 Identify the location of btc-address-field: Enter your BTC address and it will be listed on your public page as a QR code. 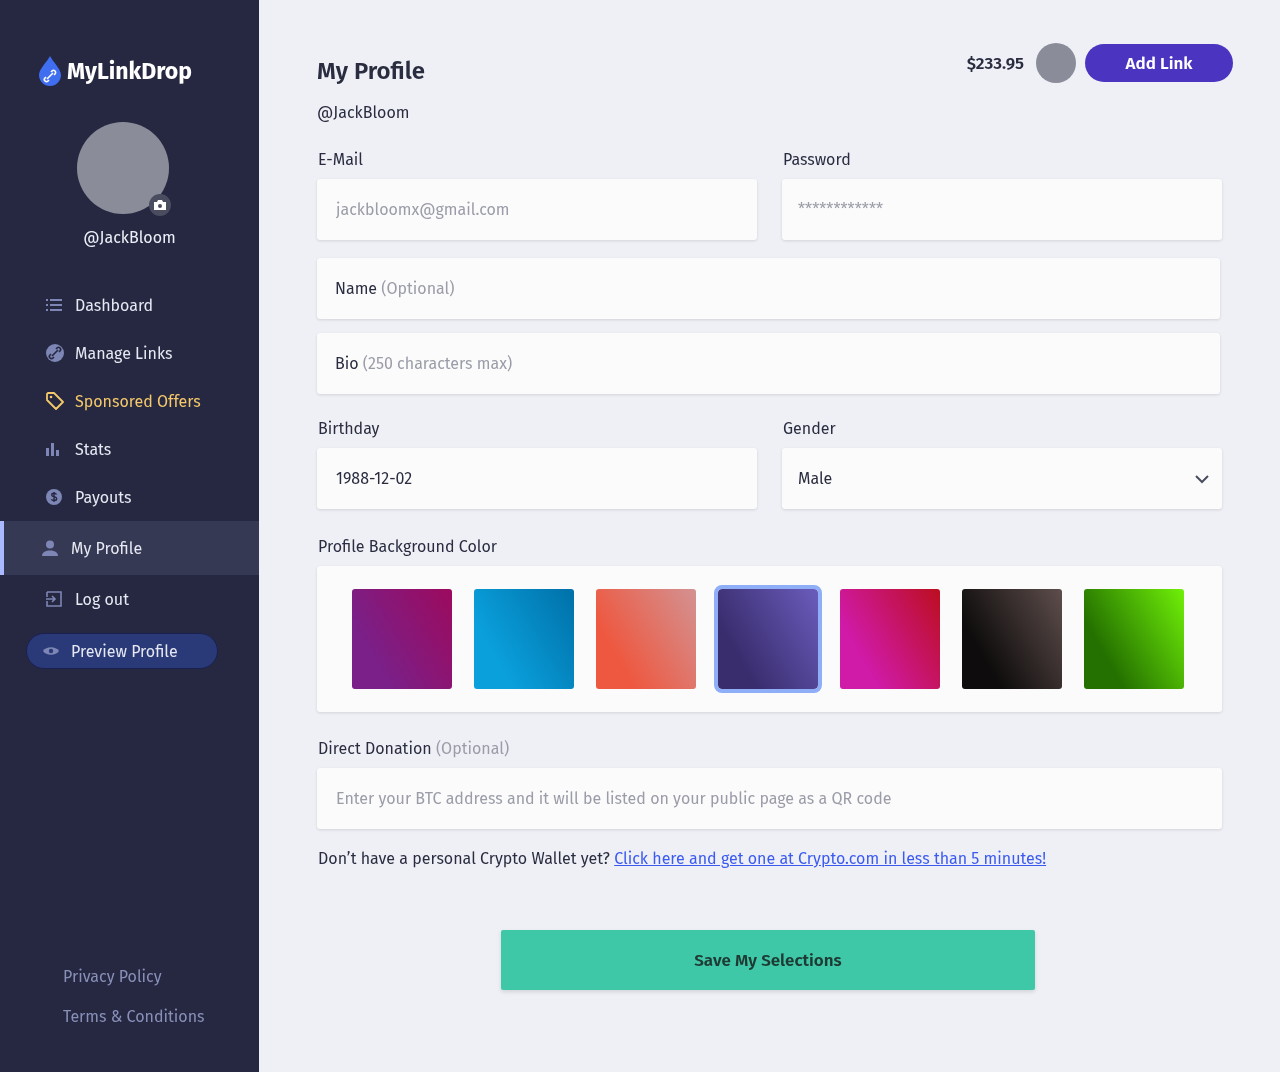
(769, 798).